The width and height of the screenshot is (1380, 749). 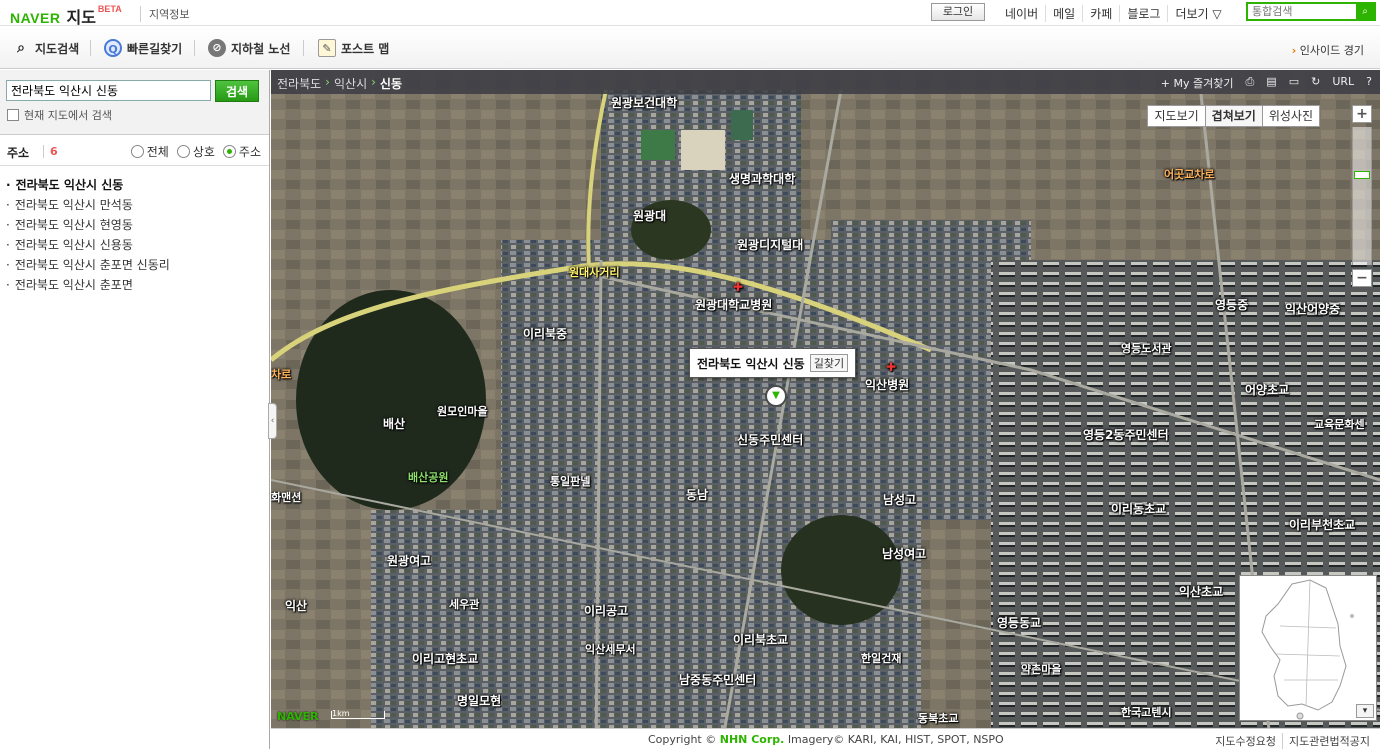 I want to click on map-label: 배산, so click(x=394, y=423).